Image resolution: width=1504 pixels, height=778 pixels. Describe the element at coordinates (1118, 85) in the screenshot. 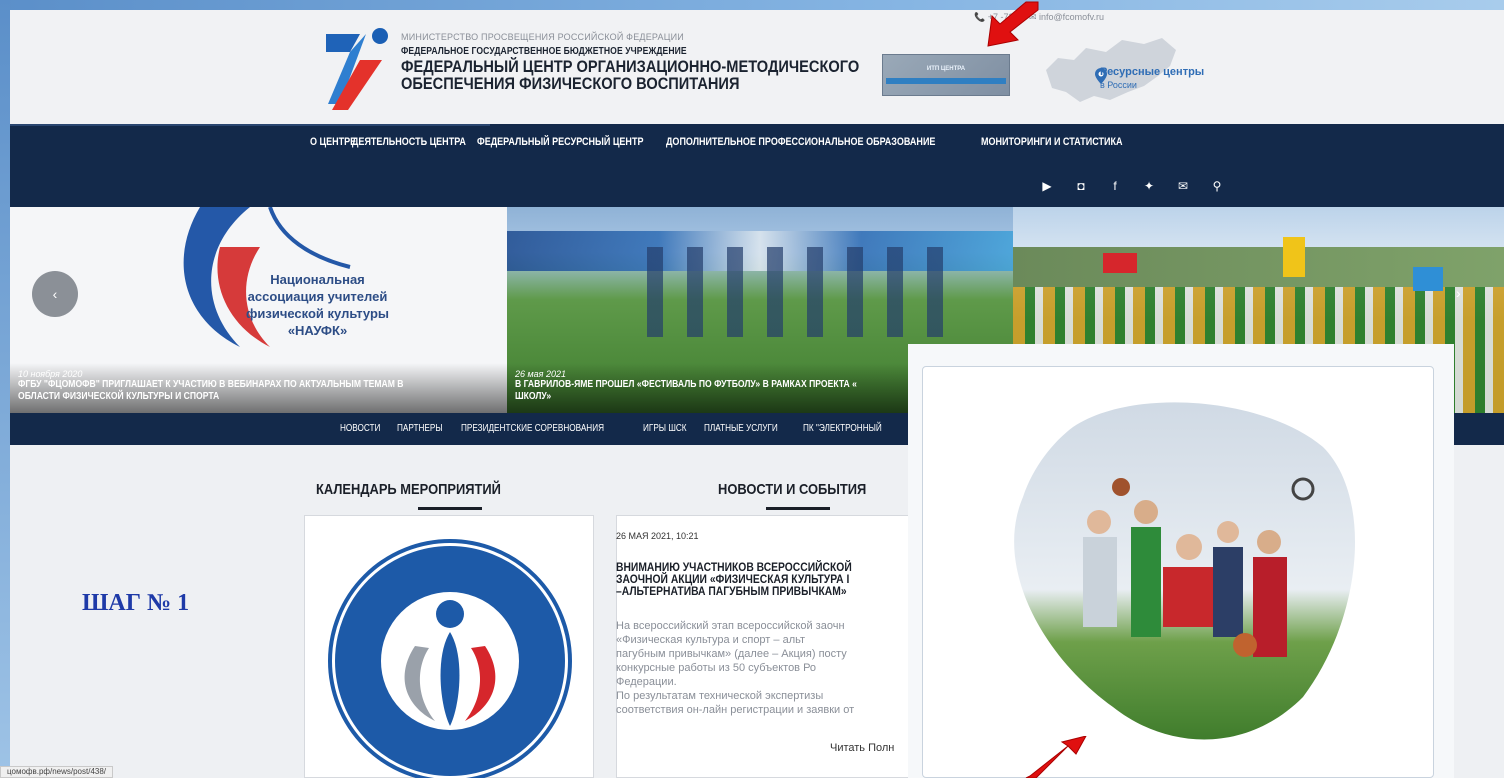

I see `resource-centers-subtitle: в России` at that location.